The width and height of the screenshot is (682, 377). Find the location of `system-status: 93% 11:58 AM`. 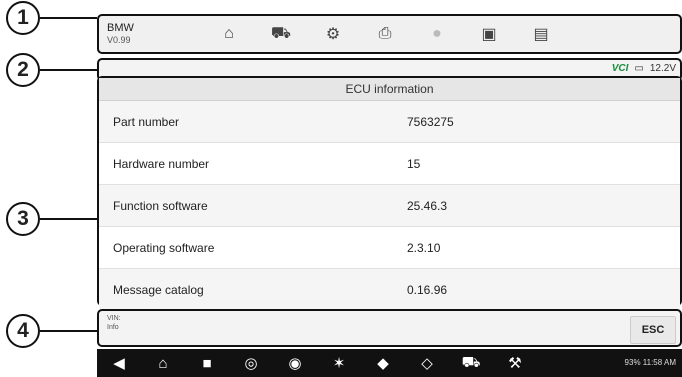

system-status: 93% 11:58 AM is located at coordinates (650, 362).